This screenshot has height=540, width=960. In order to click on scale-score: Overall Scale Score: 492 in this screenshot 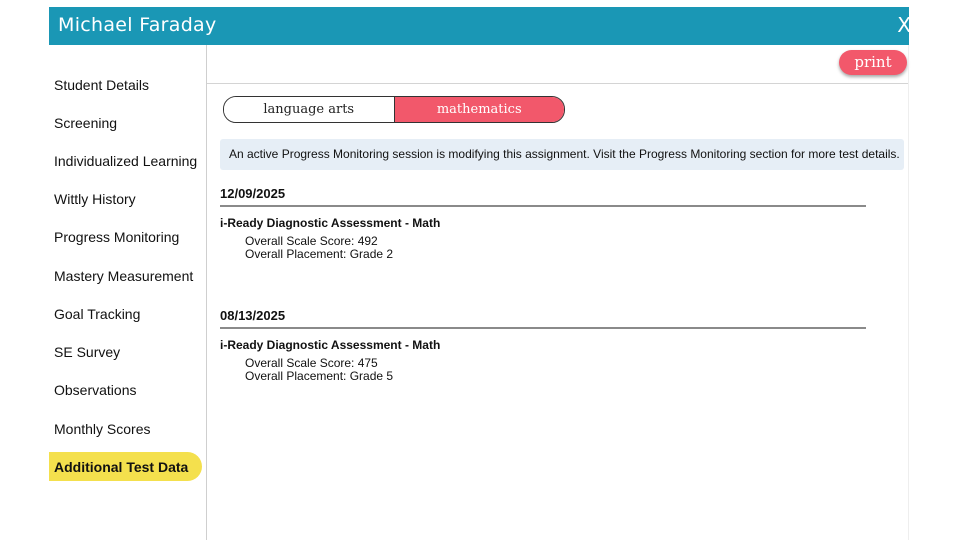, I will do `click(311, 241)`.